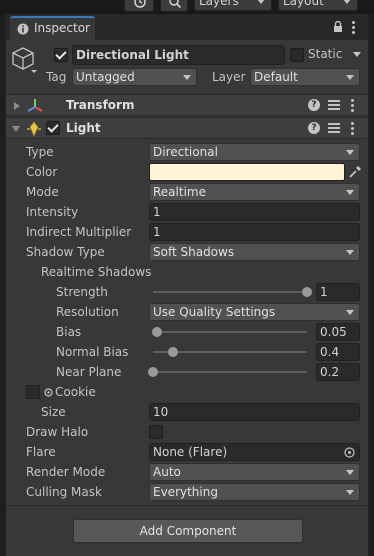 This screenshot has height=556, width=374. Describe the element at coordinates (338, 352) in the screenshot. I see `normal-bias-field: 0.4` at that location.